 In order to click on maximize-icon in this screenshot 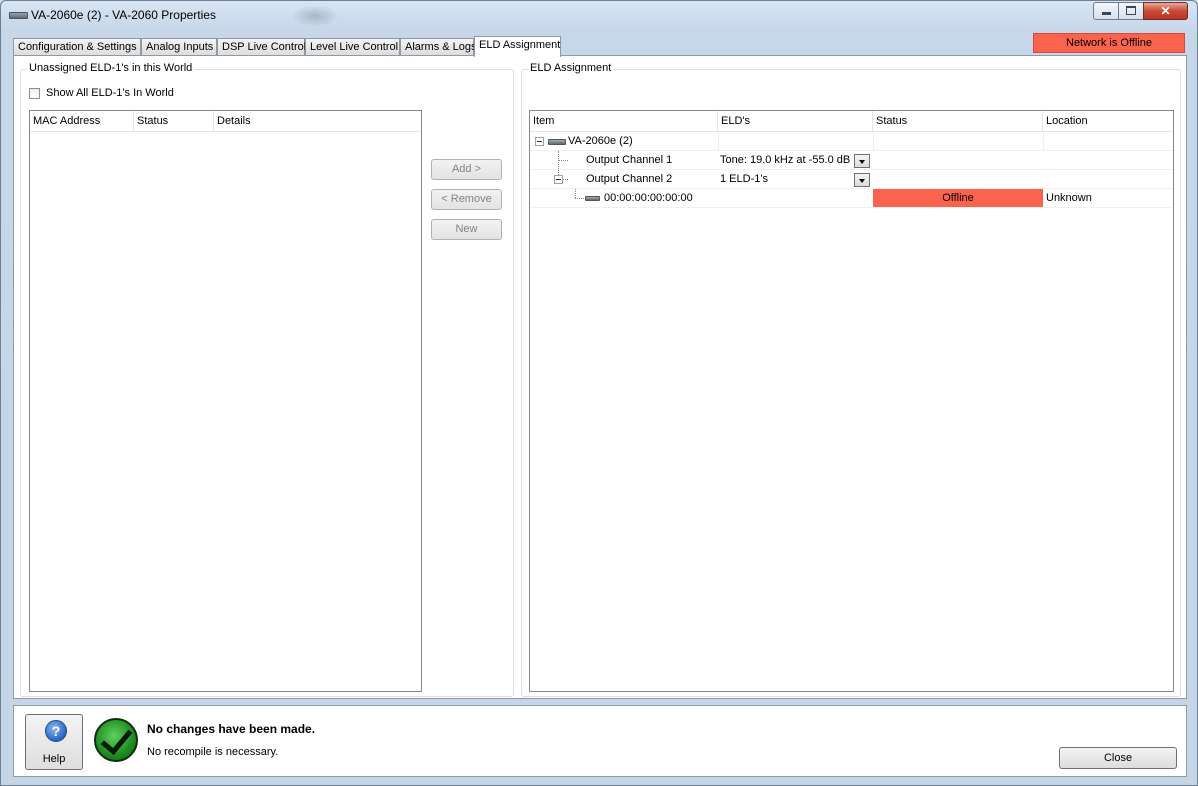, I will do `click(1131, 10)`.